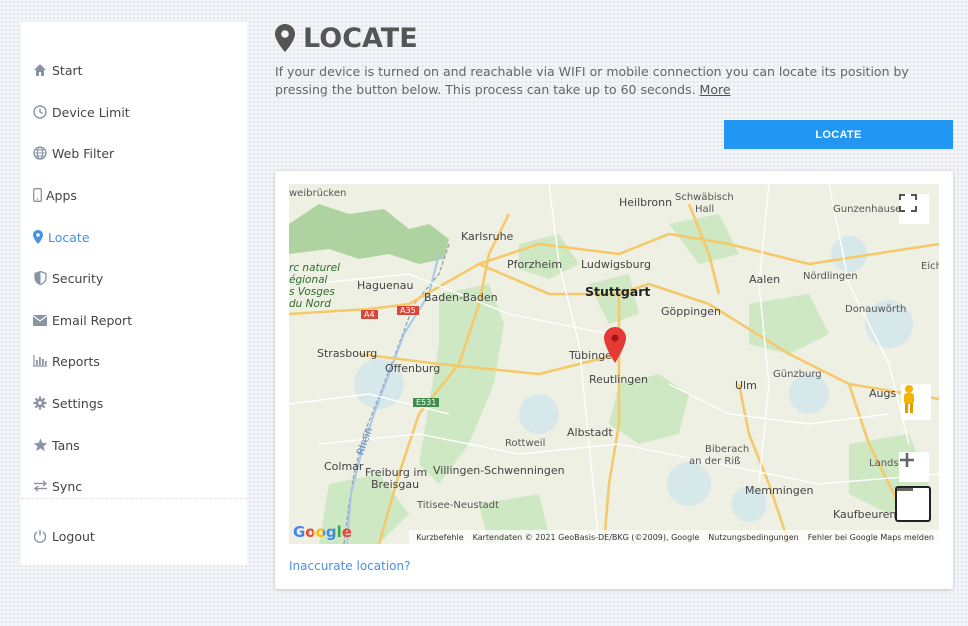 This screenshot has height=626, width=968. Describe the element at coordinates (61, 195) in the screenshot. I see `sidebar-item-label: Apps` at that location.